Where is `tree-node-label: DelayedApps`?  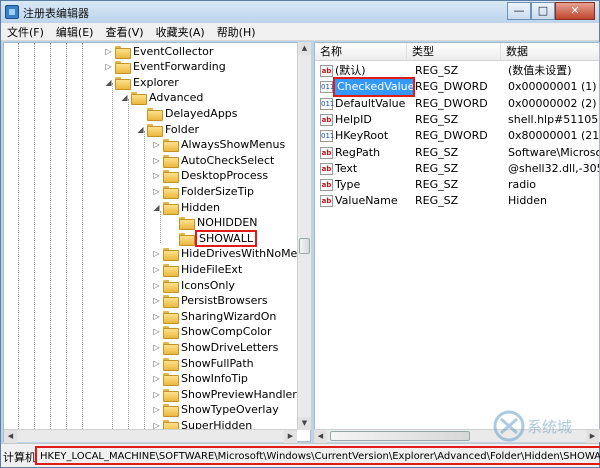 tree-node-label: DelayedApps is located at coordinates (201, 113).